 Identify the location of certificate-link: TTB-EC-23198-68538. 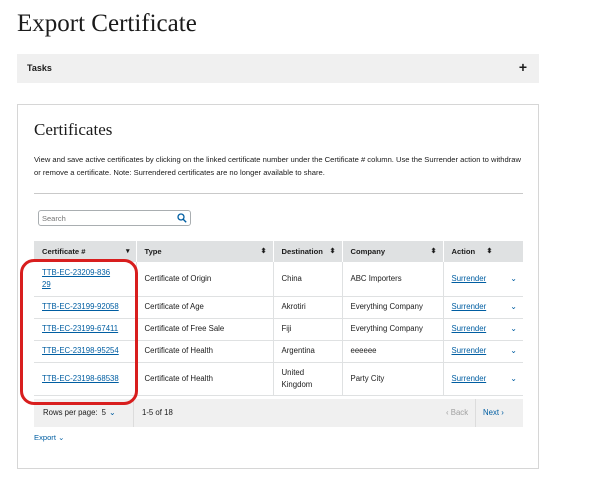
(80, 378).